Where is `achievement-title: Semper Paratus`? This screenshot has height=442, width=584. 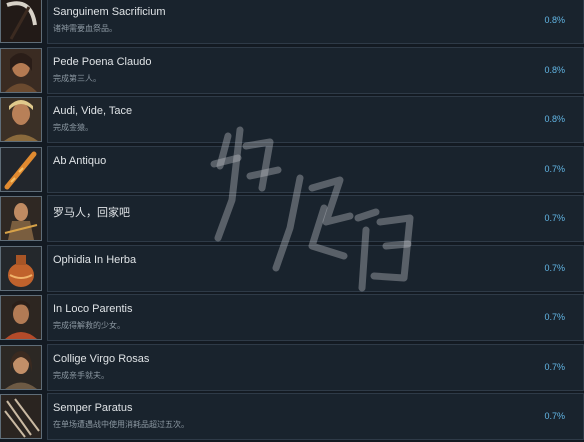 achievement-title: Semper Paratus is located at coordinates (93, 408).